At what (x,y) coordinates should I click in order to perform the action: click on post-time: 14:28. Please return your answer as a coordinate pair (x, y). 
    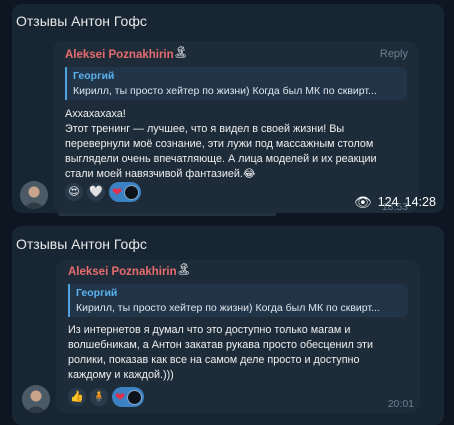
    Looking at the image, I should click on (420, 202).